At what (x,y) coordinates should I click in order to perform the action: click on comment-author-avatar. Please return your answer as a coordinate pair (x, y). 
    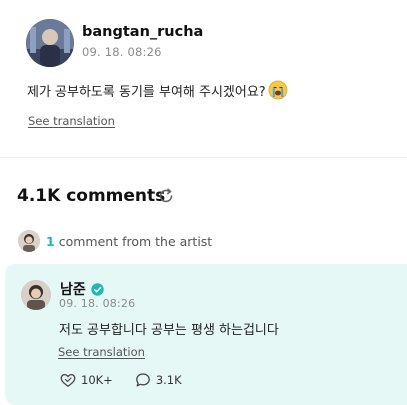
    Looking at the image, I should click on (36, 295).